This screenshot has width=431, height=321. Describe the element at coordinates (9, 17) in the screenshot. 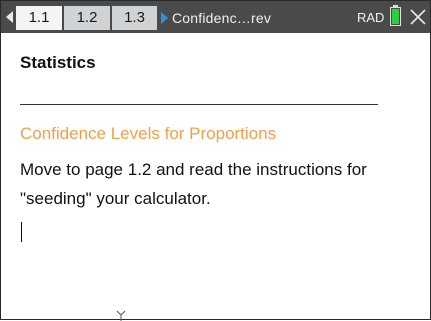

I see `left-triangle-icon` at that location.